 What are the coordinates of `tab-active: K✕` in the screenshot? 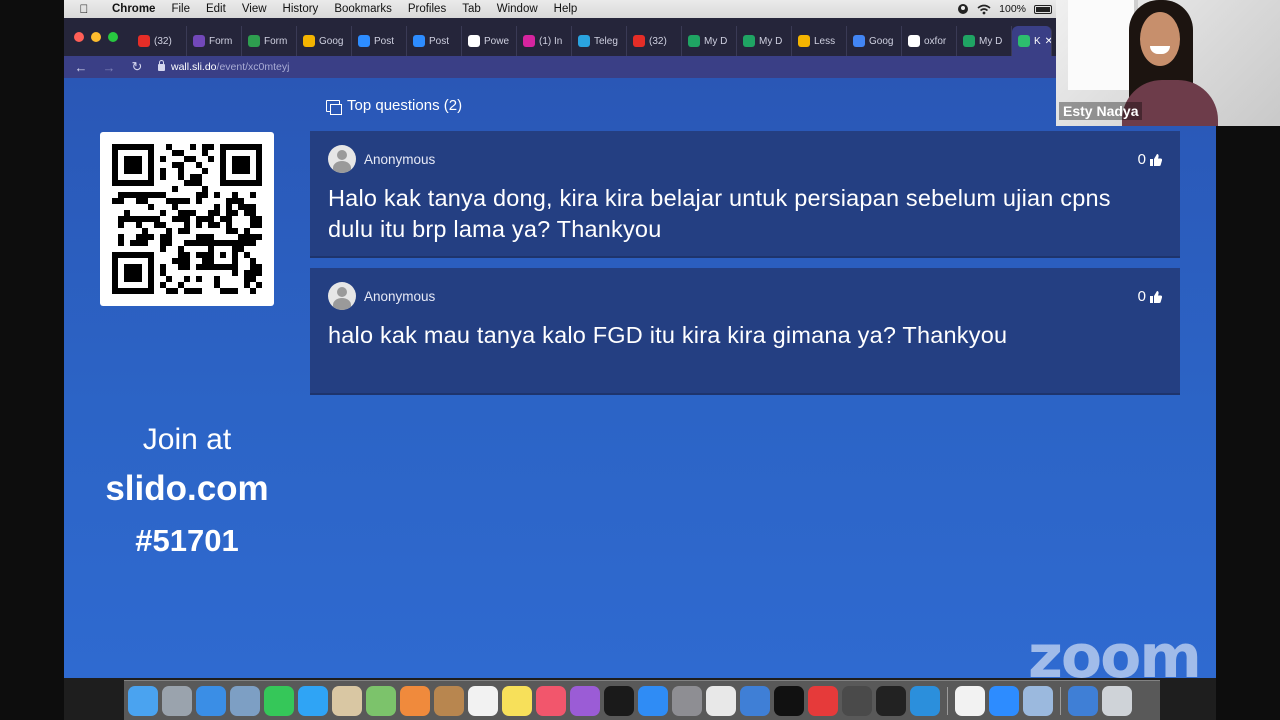 It's located at (1032, 41).